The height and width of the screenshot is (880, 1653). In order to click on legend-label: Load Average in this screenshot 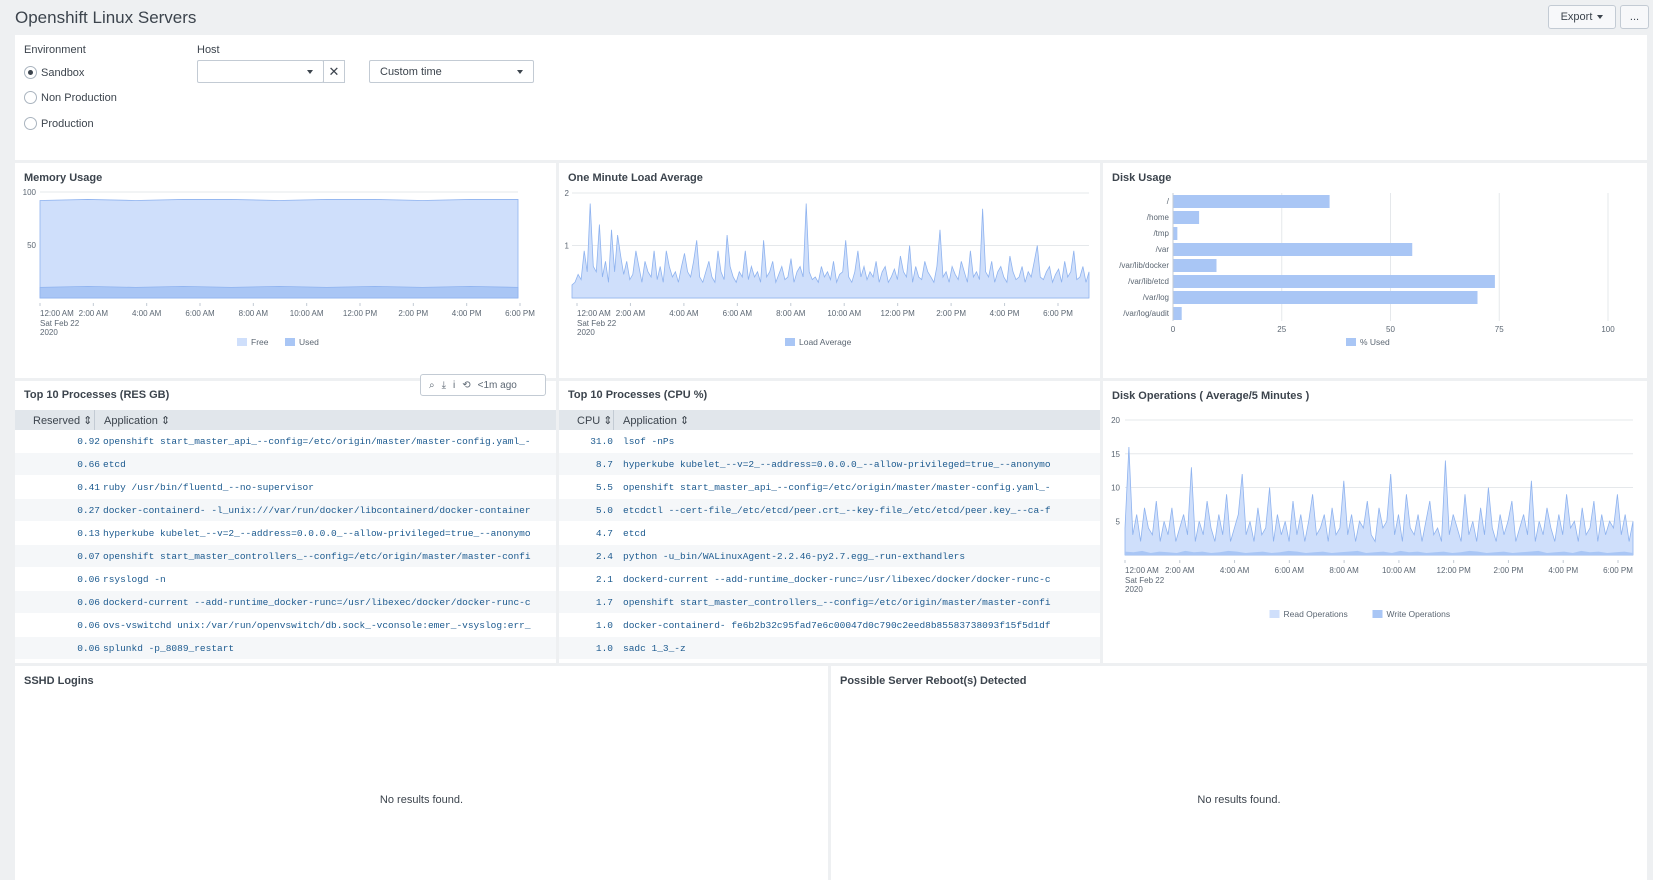, I will do `click(825, 342)`.